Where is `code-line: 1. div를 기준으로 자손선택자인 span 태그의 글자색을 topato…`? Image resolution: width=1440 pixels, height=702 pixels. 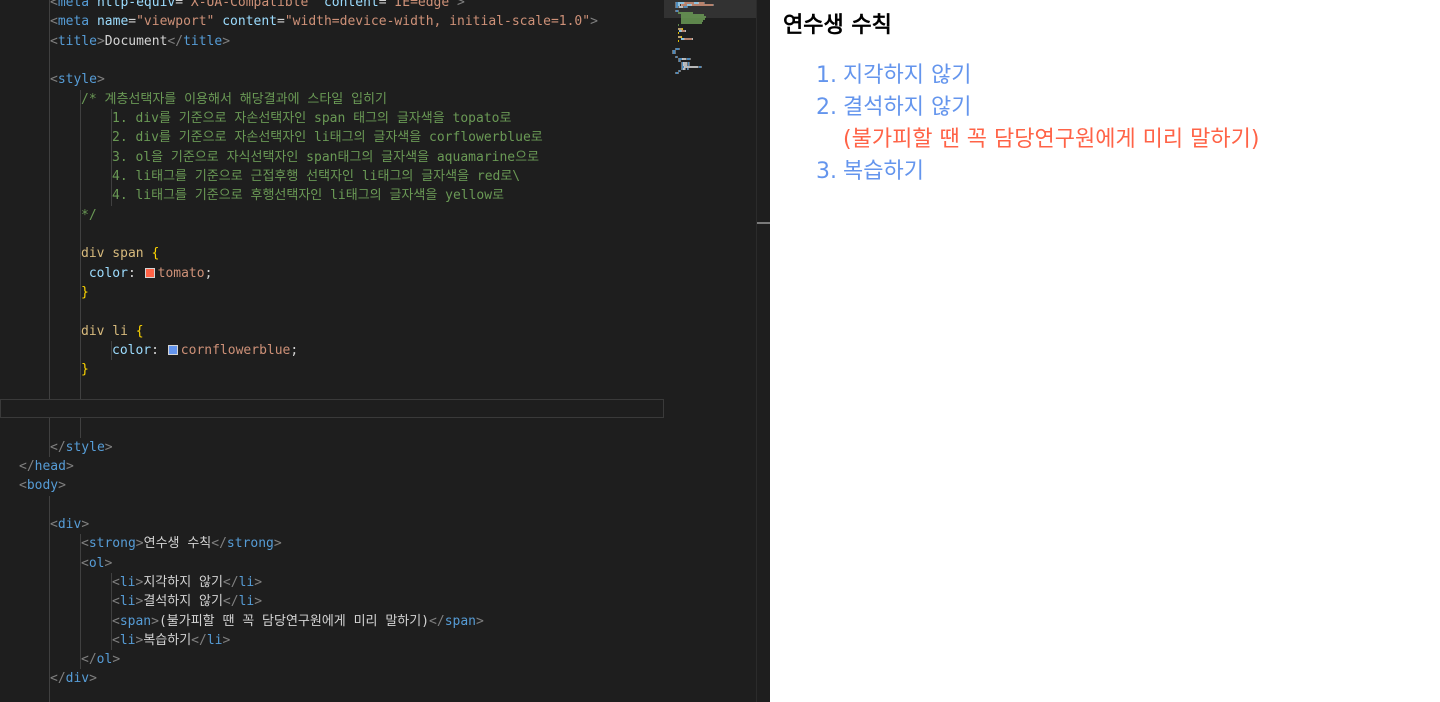 code-line: 1. div를 기준으로 자손선택자인 span 태그의 글자색을 topato… is located at coordinates (332, 118).